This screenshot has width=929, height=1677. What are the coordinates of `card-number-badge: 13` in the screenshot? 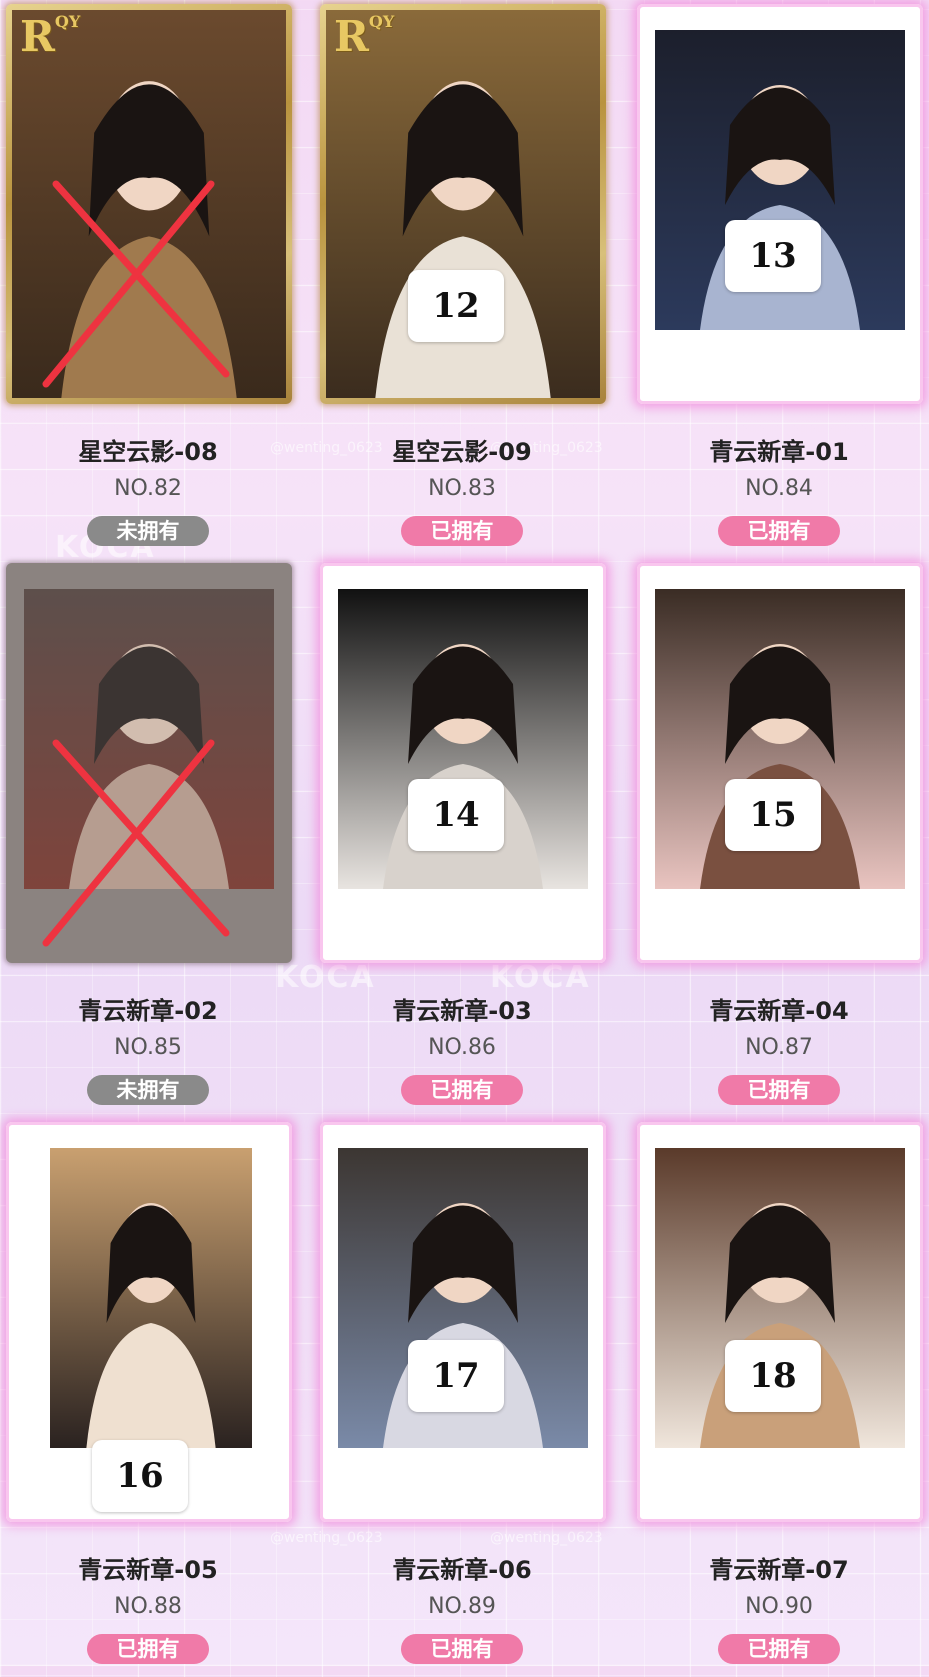 It's located at (773, 256).